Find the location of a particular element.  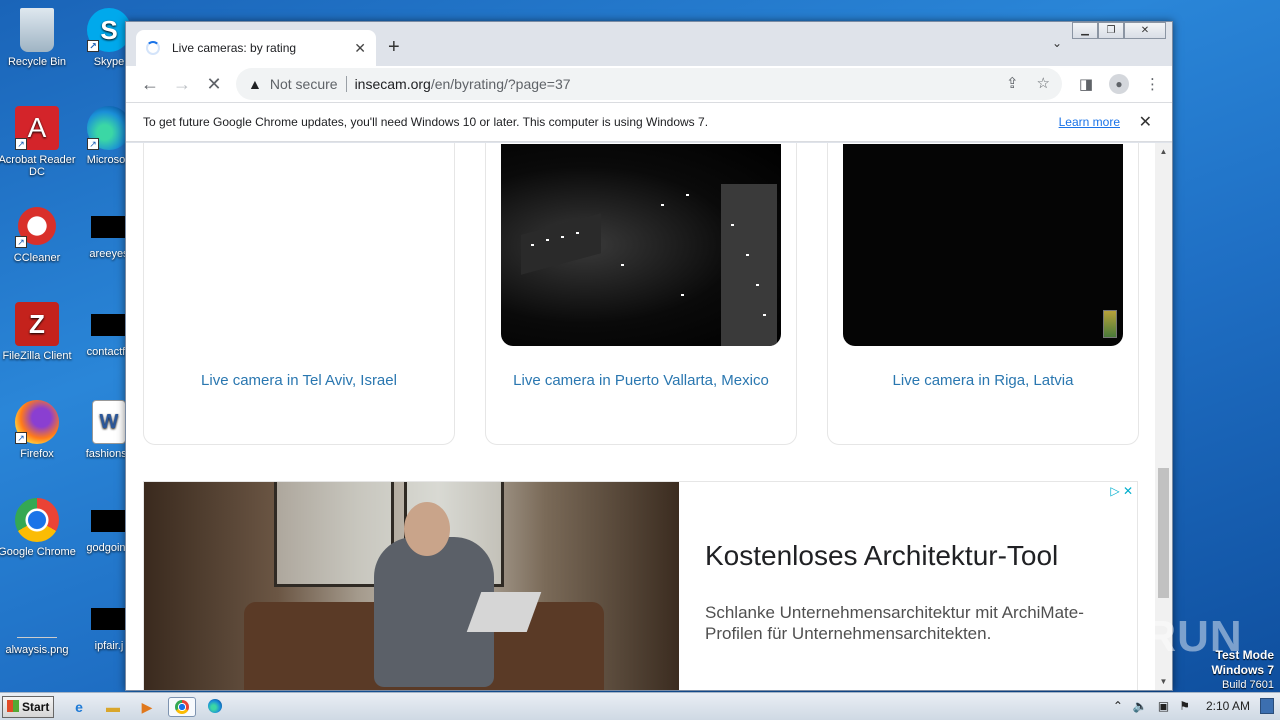

action-center-flag-icon: ⚑ is located at coordinates (1184, 706).